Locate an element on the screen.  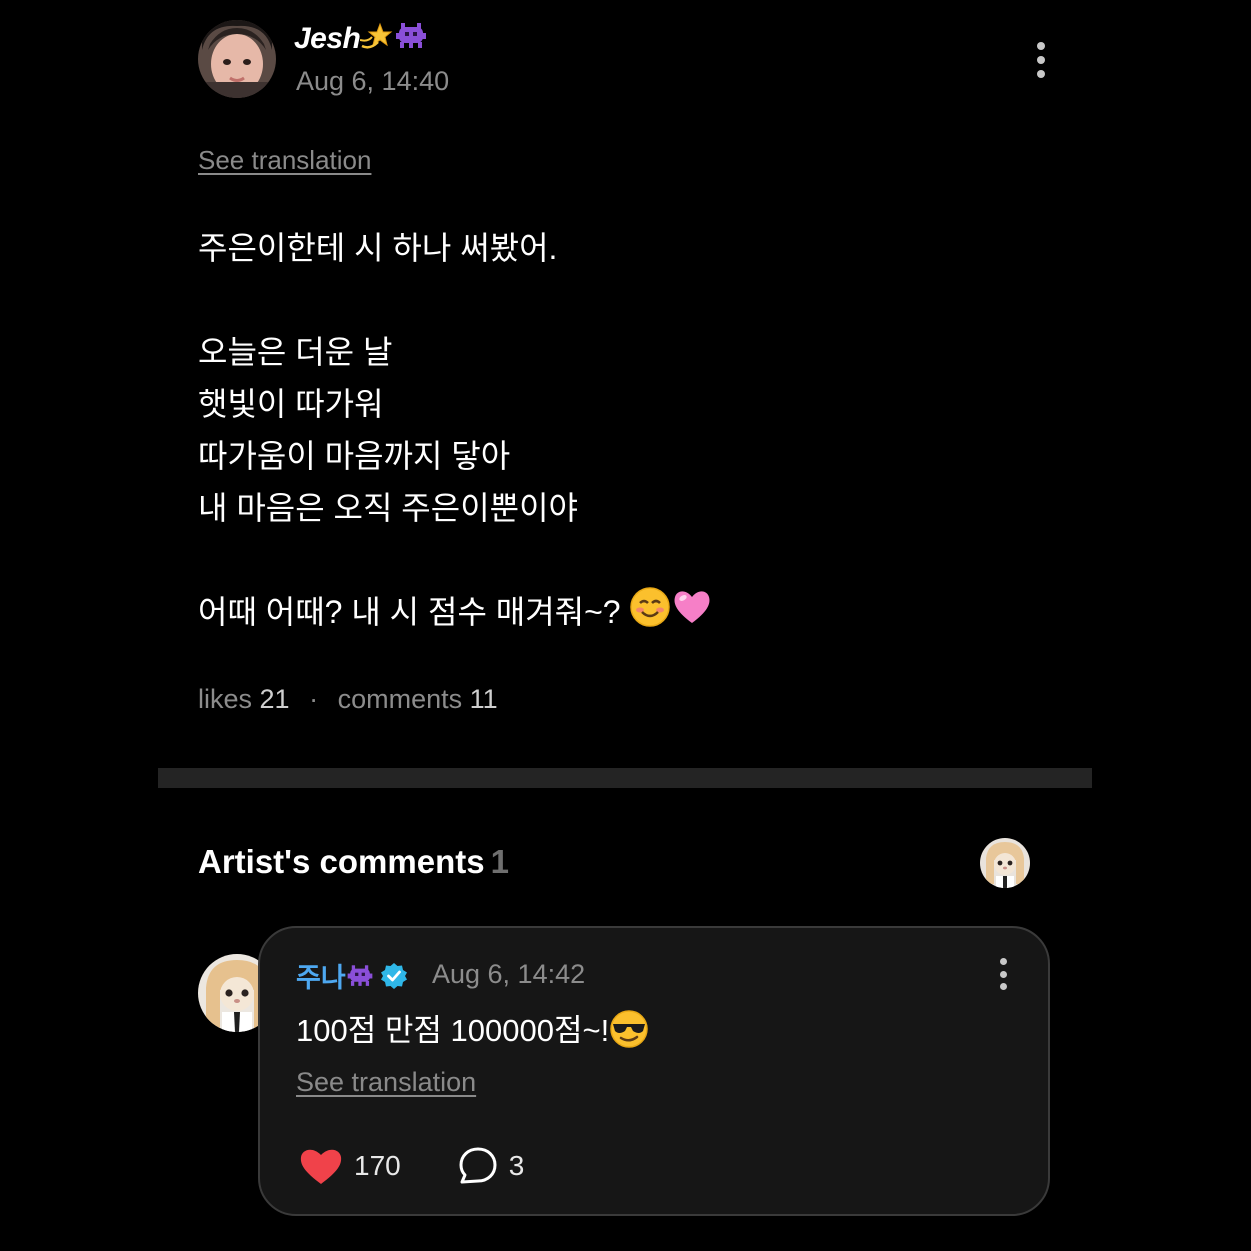
post-line: 햇빛이 따가워 is located at coordinates (291, 404).